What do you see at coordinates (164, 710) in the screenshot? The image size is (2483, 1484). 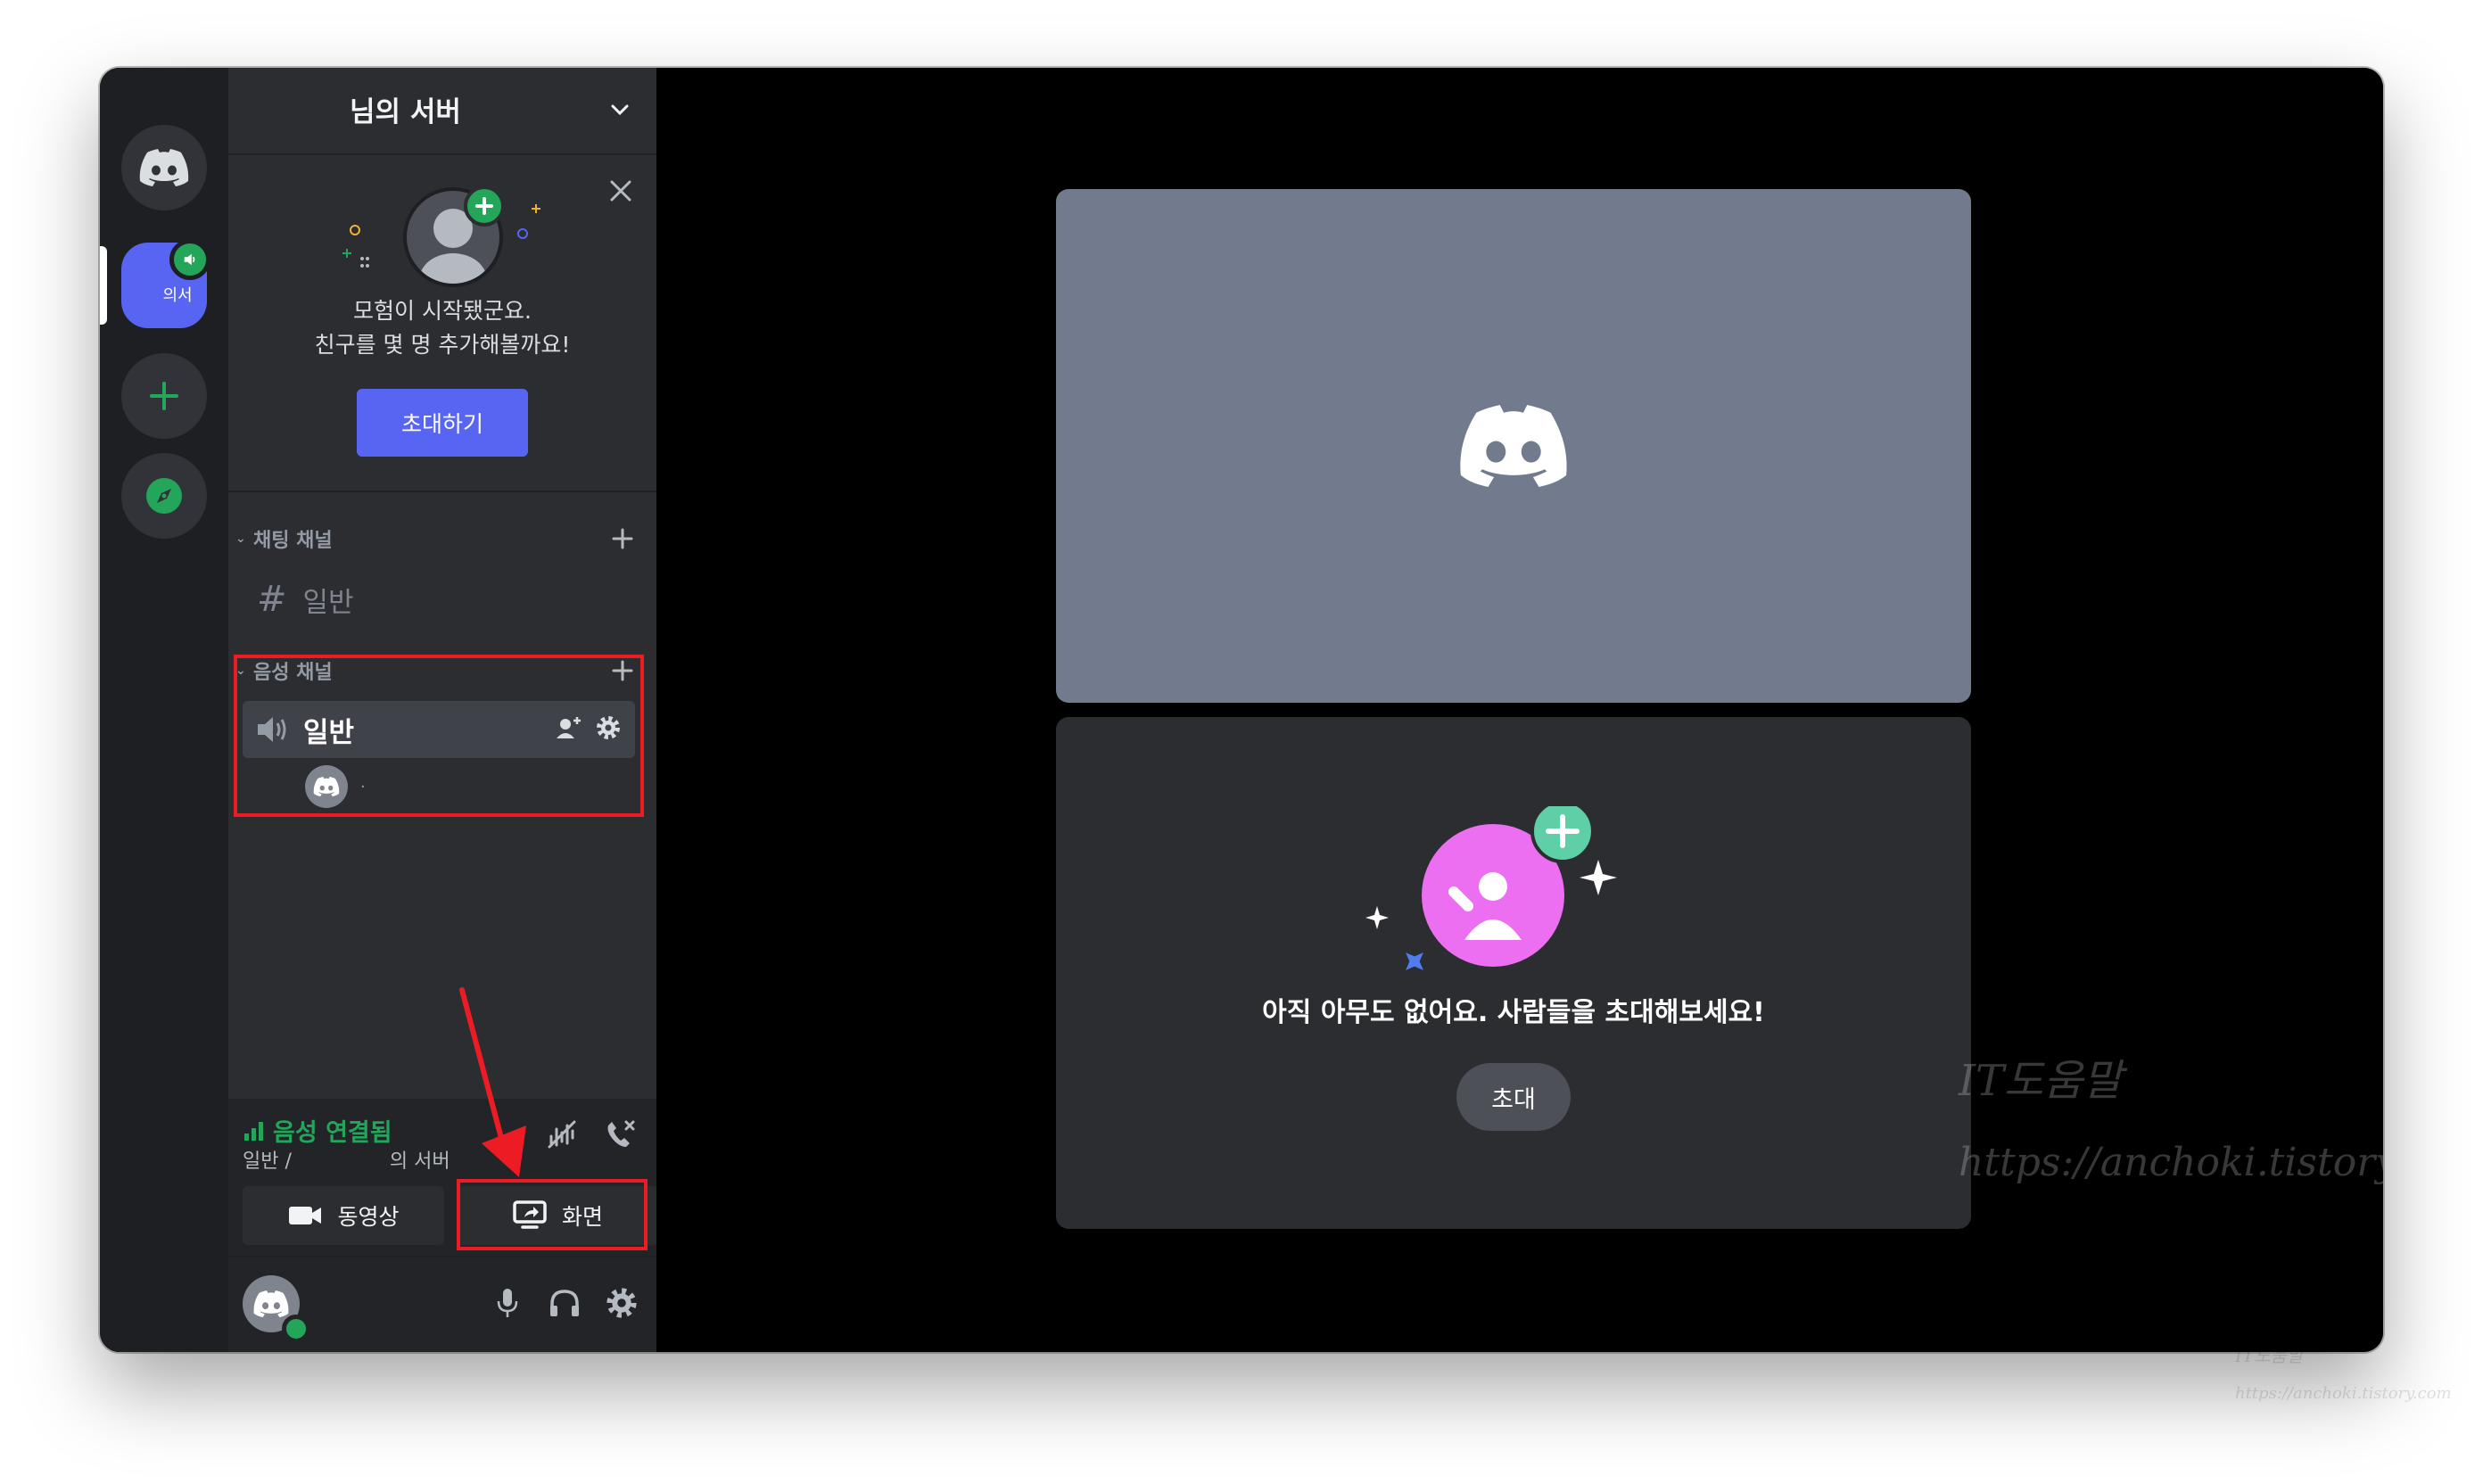 I see `server-rail: 의서` at bounding box center [164, 710].